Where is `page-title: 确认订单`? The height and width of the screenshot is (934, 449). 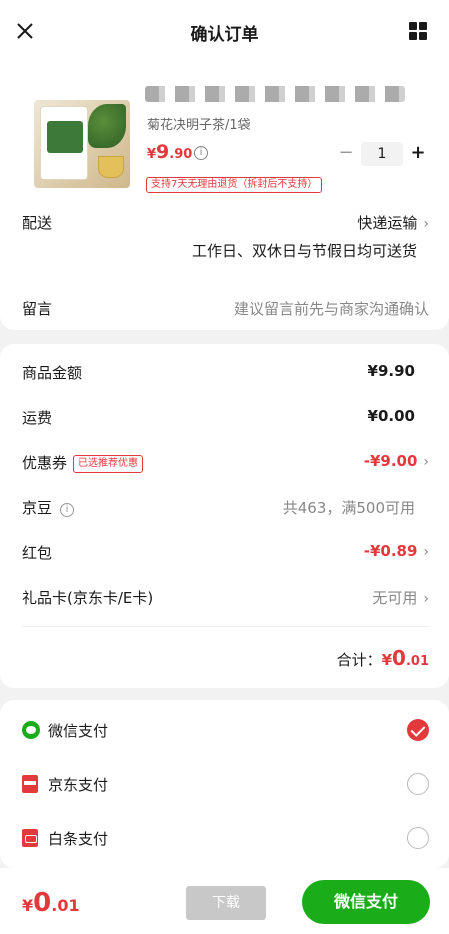 page-title: 确认订单 is located at coordinates (224, 35).